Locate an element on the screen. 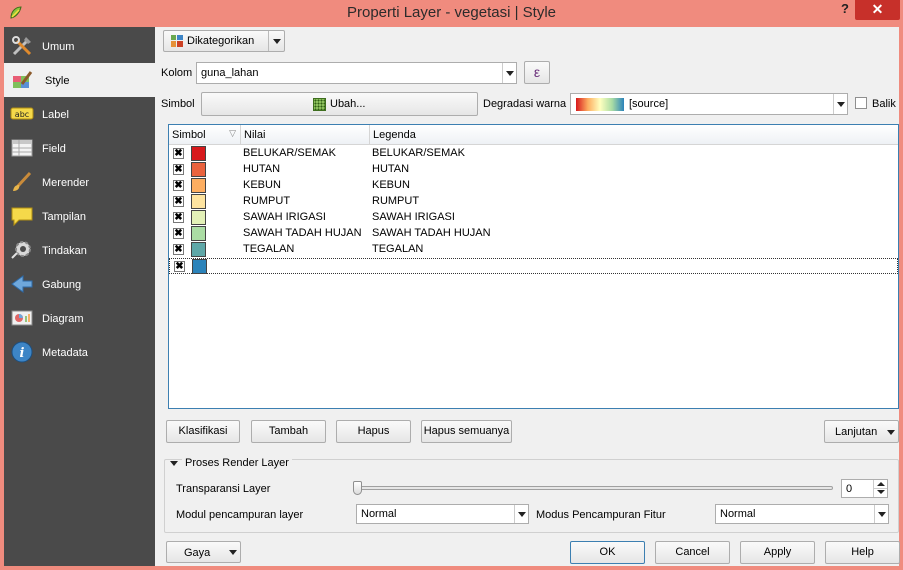 Image resolution: width=903 pixels, height=570 pixels. column-select: guna_lahan is located at coordinates (356, 73).